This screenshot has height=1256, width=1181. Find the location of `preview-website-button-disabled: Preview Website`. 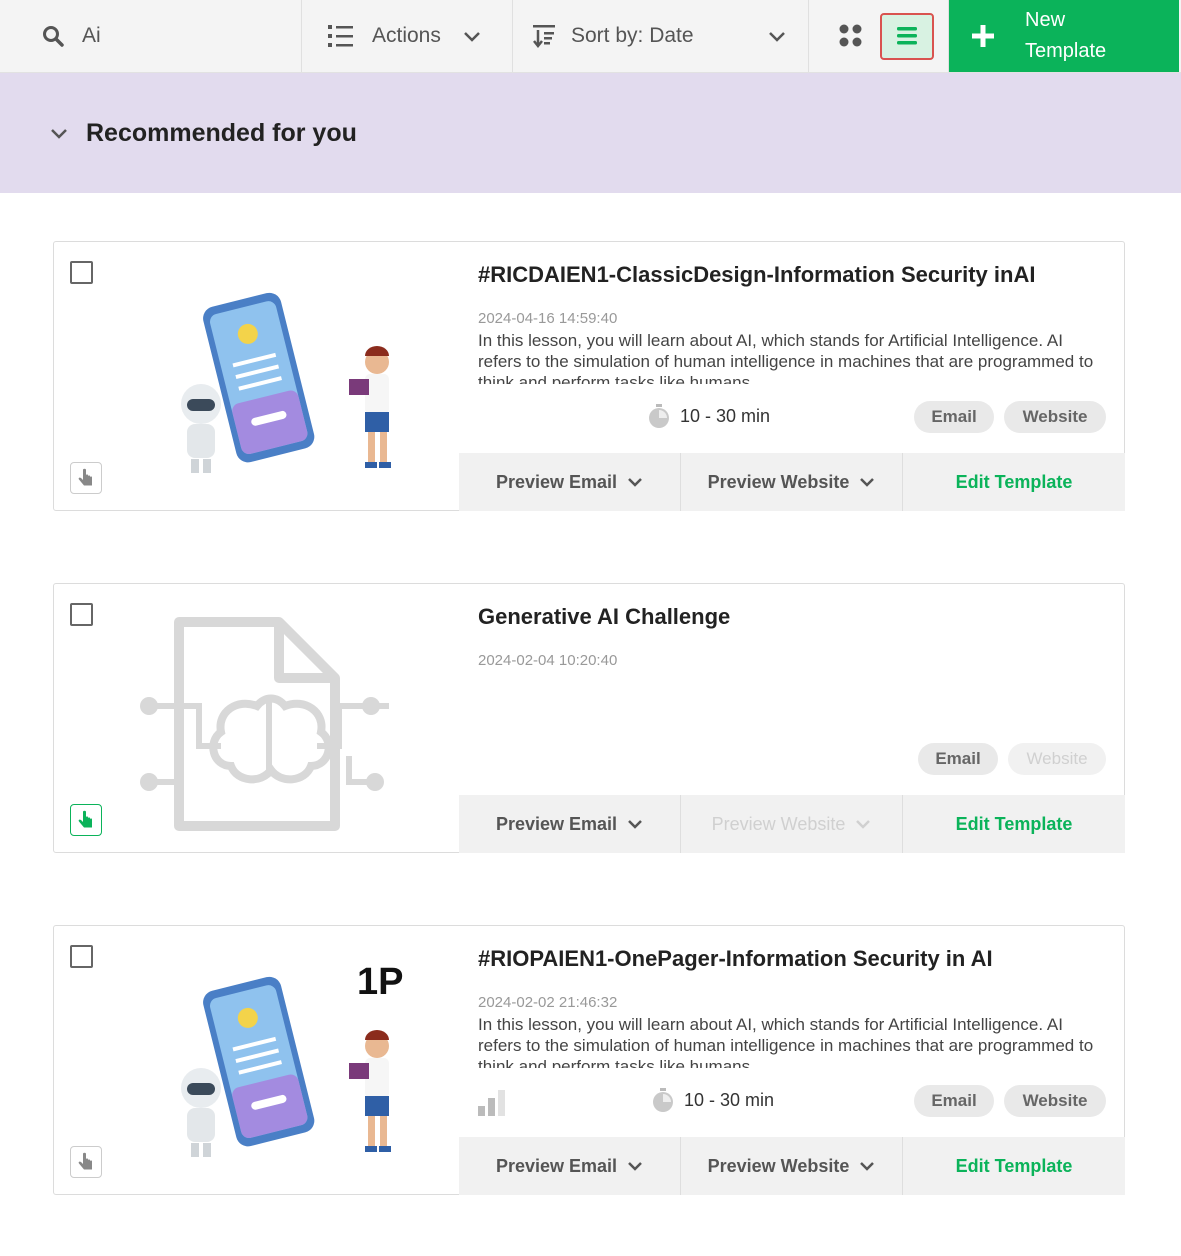

preview-website-button-disabled: Preview Website is located at coordinates (792, 824).